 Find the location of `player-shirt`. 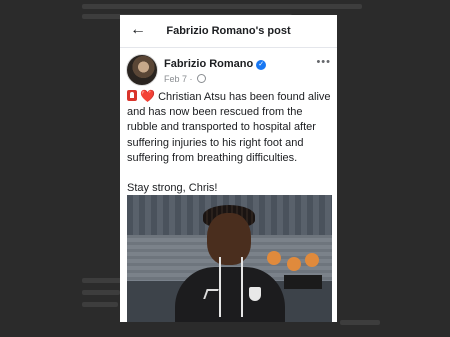

player-shirt is located at coordinates (230, 294).